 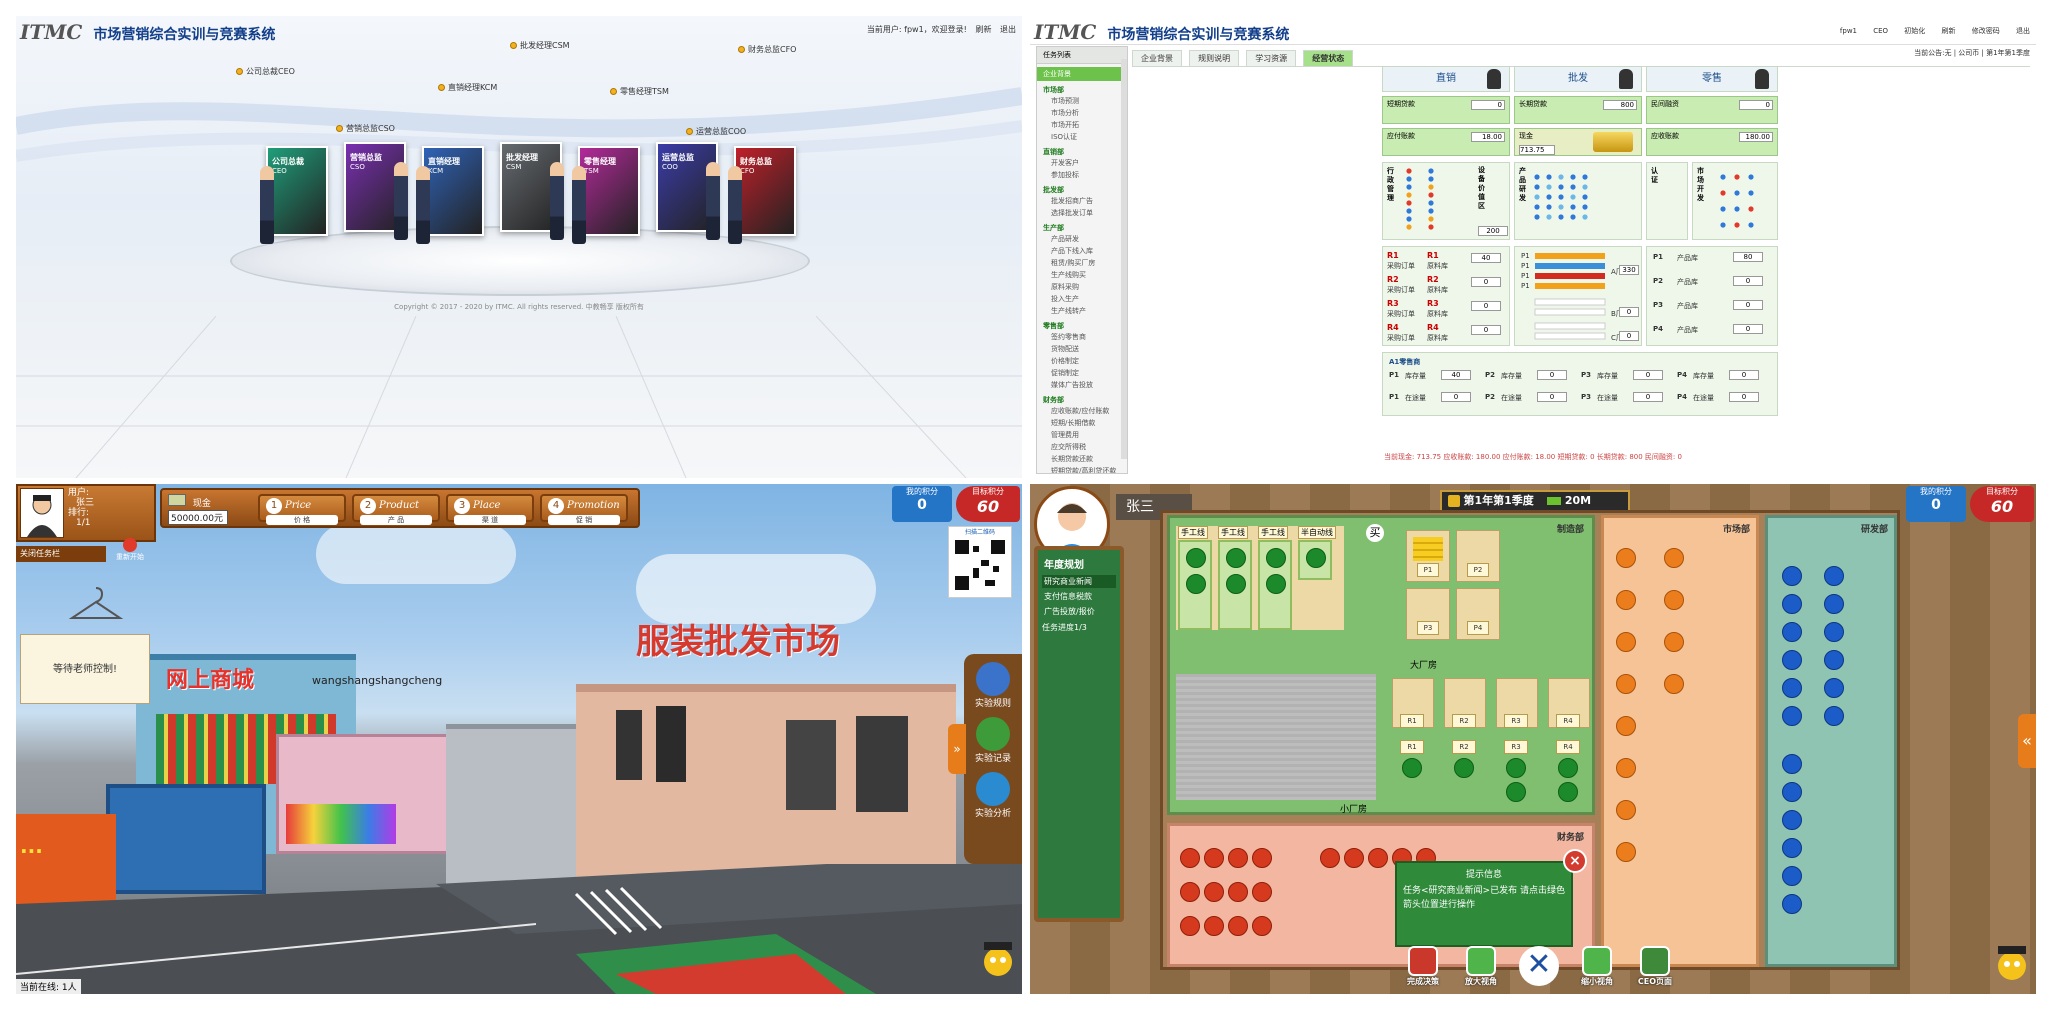 I want to click on ceo-page-button: CEO页面, so click(x=1655, y=966).